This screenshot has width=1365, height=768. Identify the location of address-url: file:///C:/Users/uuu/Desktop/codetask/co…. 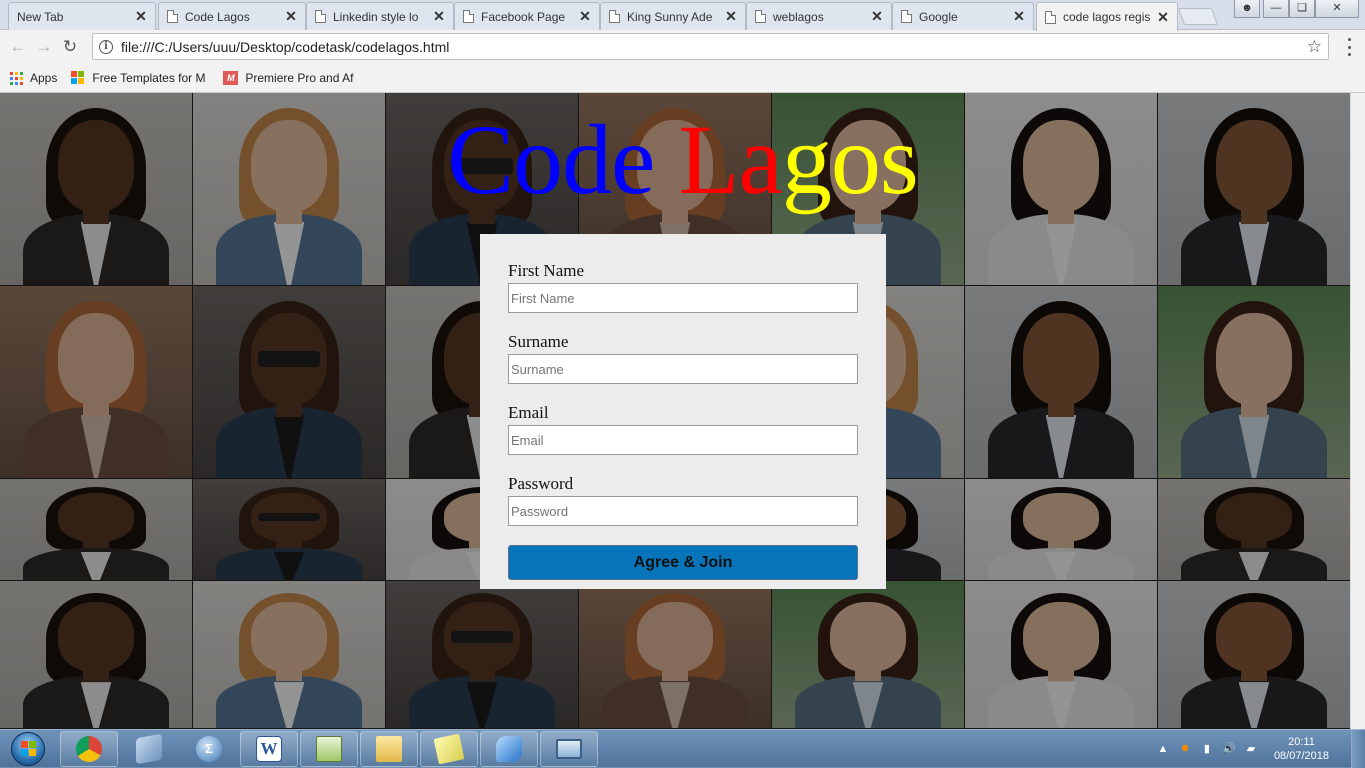
(714, 47).